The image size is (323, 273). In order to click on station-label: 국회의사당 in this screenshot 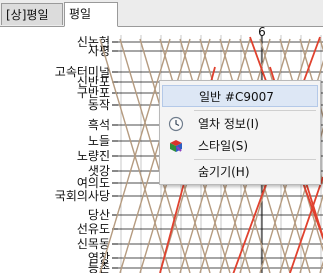, I will do `click(82, 196)`.